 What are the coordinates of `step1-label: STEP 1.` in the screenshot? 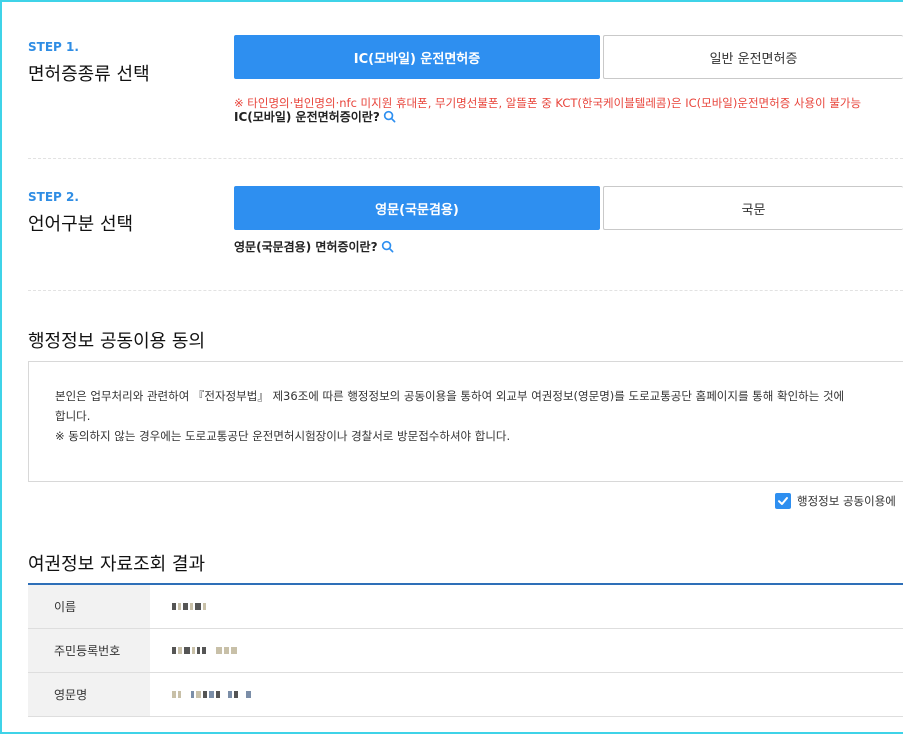 It's located at (53, 47).